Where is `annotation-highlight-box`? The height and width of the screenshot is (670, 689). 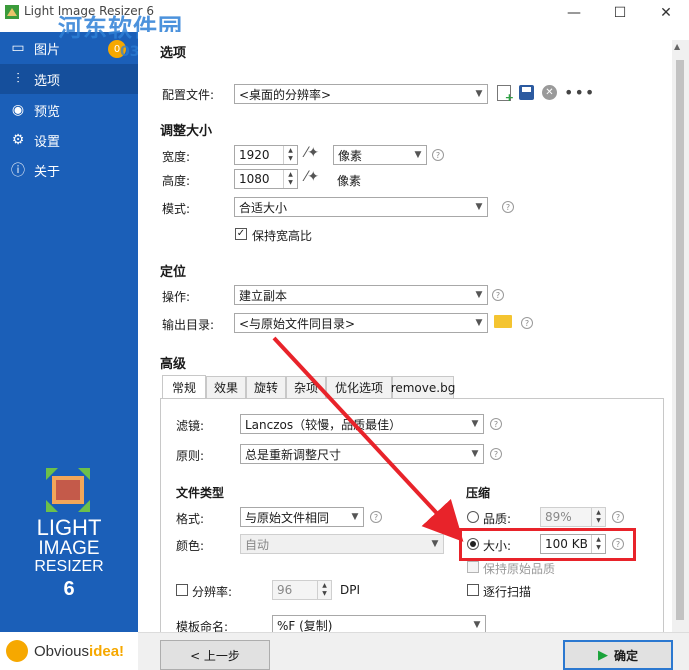
annotation-highlight-box is located at coordinates (547, 544).